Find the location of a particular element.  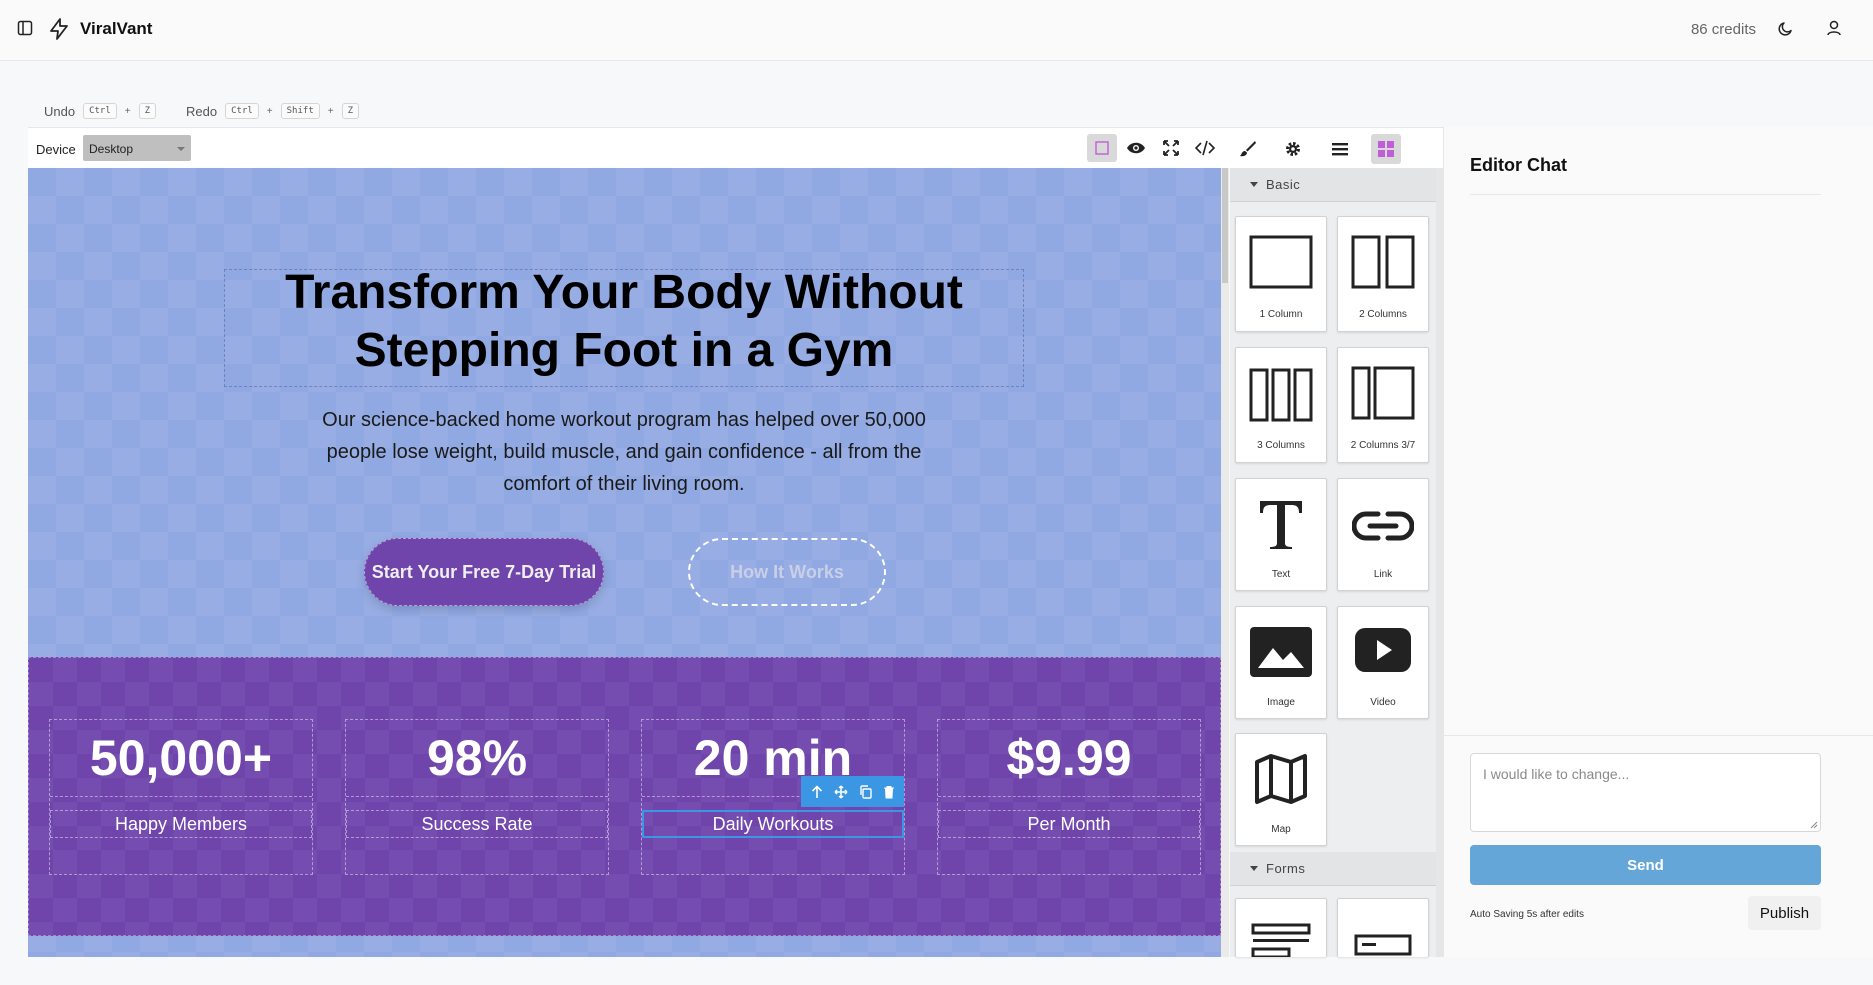

category-title: Forms is located at coordinates (1286, 868).